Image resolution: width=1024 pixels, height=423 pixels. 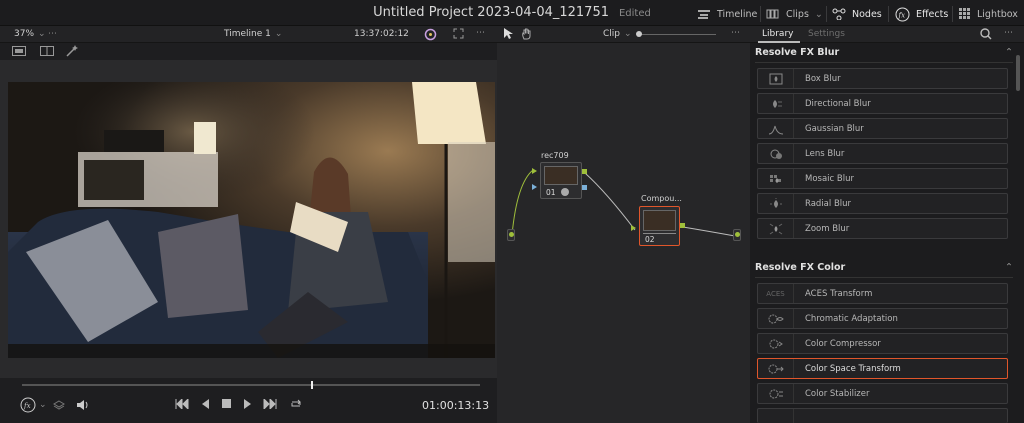 What do you see at coordinates (882, 103) in the screenshot?
I see `fx-item-directional-blur: Directional Blur` at bounding box center [882, 103].